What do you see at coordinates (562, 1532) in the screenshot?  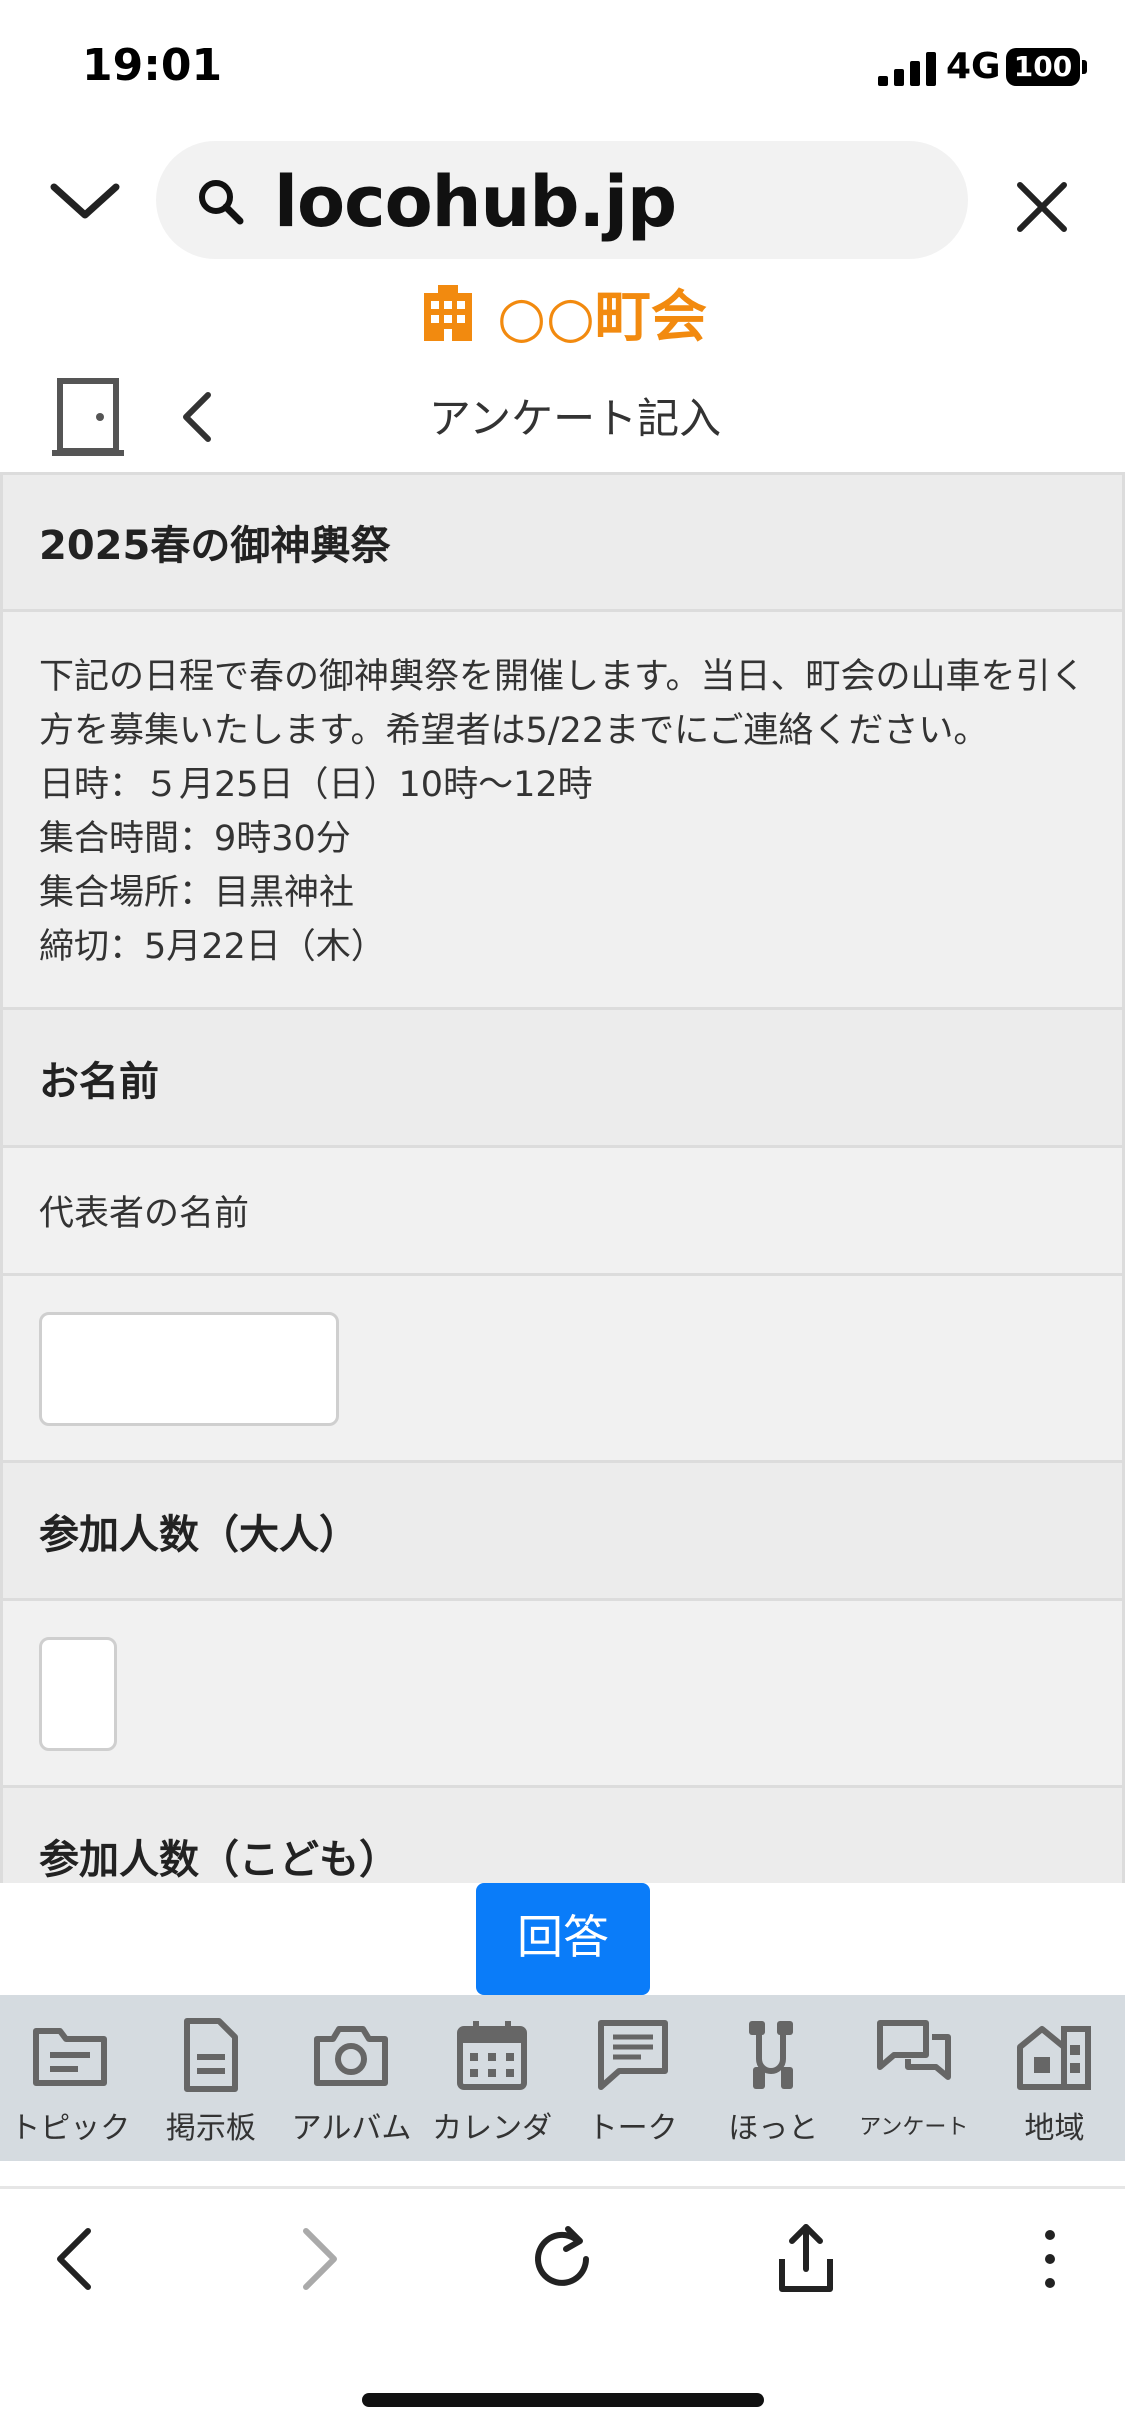 I see `adult-heading-row: 参加人数（大人）` at bounding box center [562, 1532].